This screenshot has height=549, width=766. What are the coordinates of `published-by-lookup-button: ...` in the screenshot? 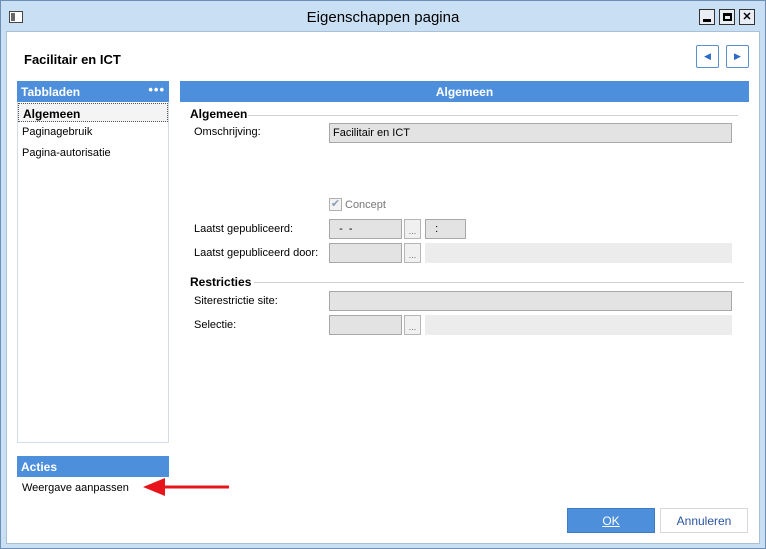 It's located at (412, 253).